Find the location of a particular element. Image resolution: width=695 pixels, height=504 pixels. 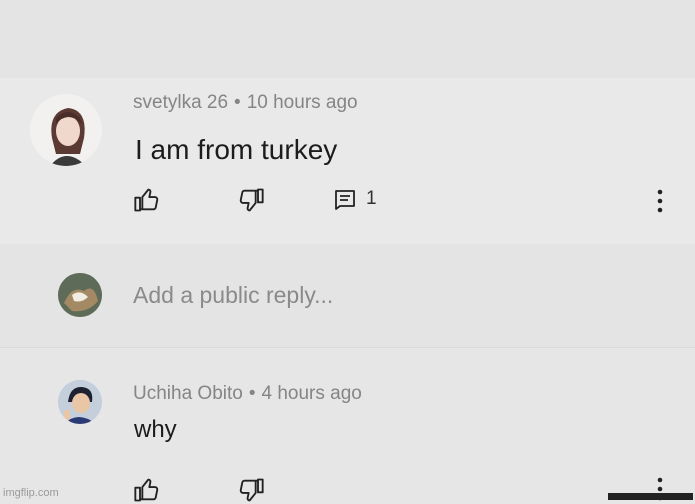

user-avatar is located at coordinates (80, 295).